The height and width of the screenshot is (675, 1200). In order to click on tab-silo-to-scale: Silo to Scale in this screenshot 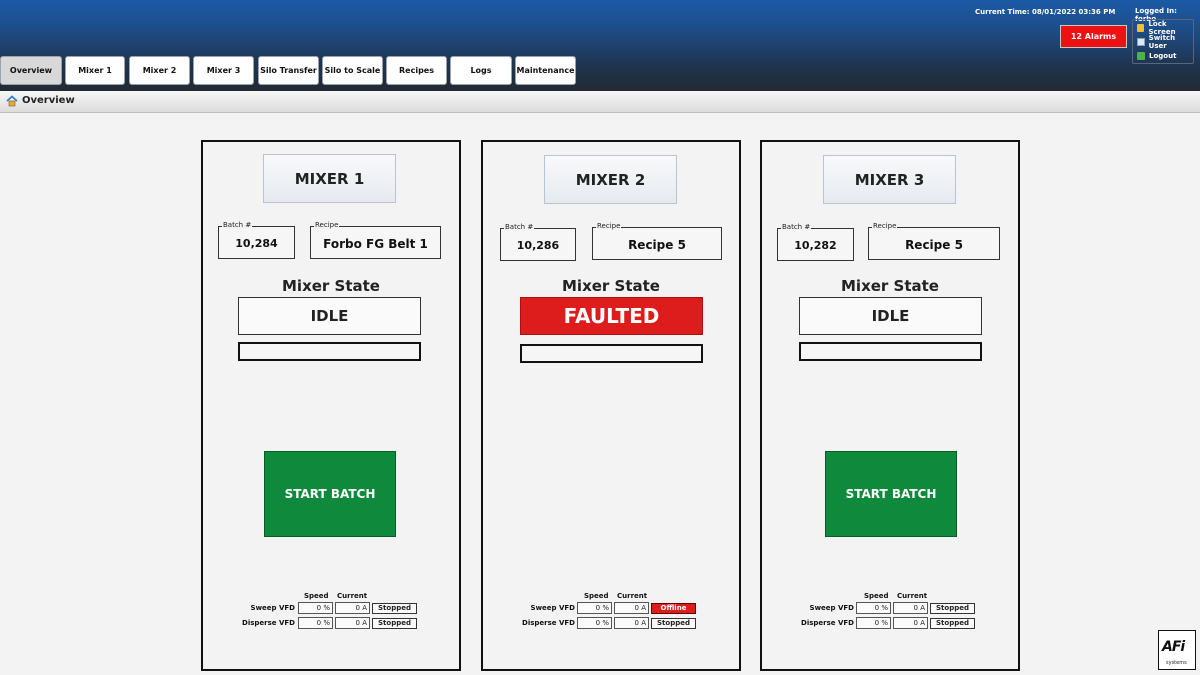, I will do `click(352, 70)`.